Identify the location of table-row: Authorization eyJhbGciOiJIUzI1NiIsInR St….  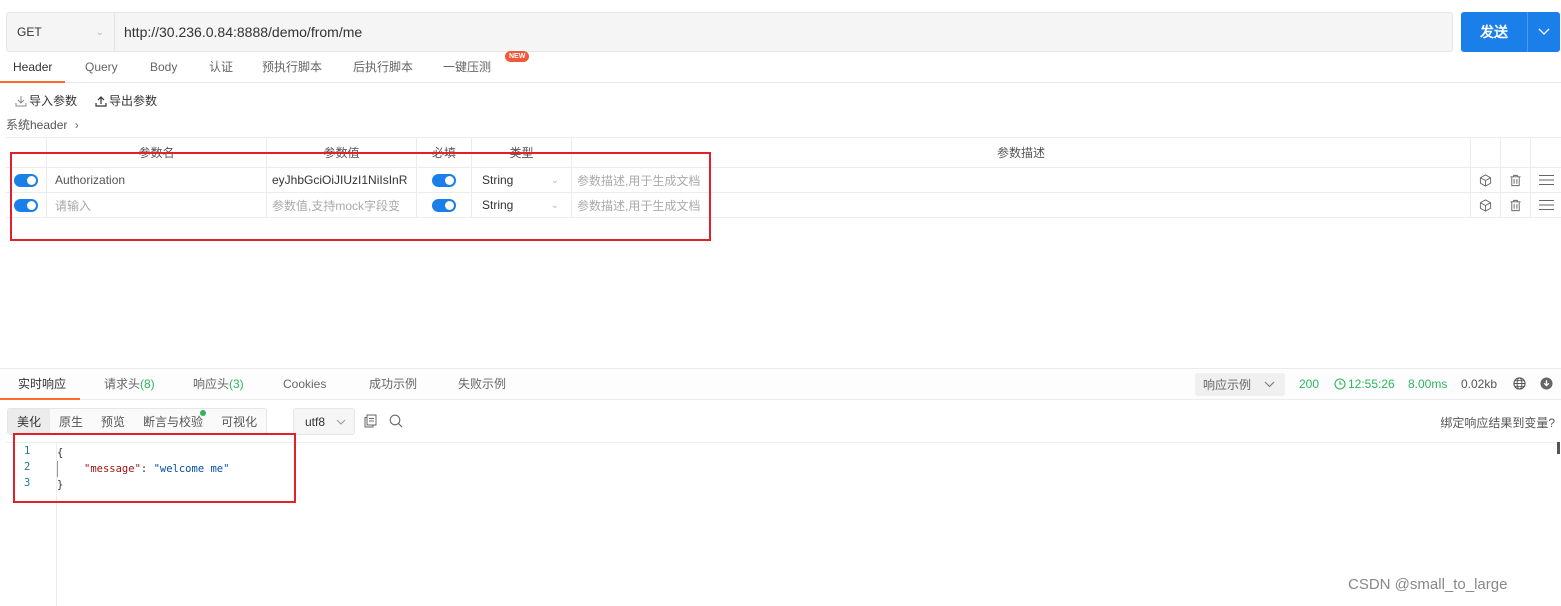
(783, 180).